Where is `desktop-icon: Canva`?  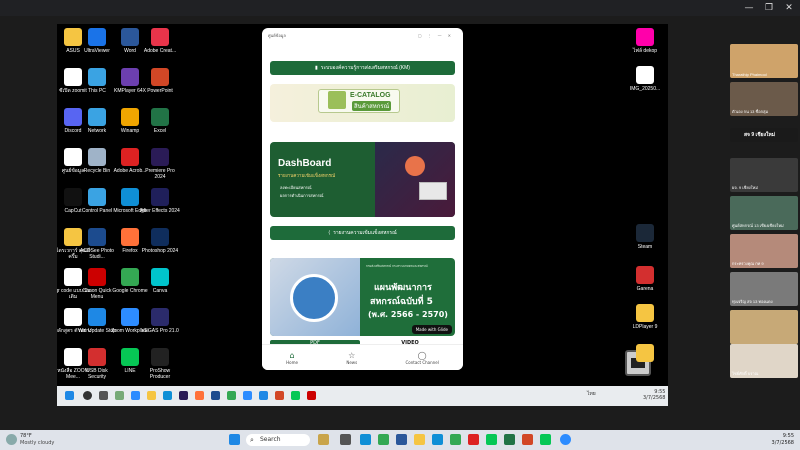
desktop-icon: Canva is located at coordinates (160, 281).